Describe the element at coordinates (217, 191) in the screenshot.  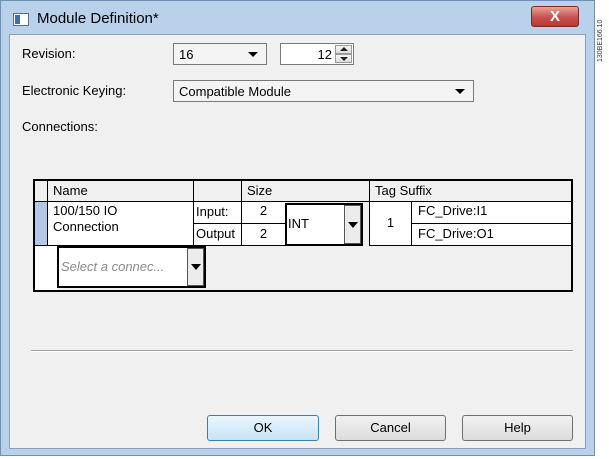
I see `column-header-io` at that location.